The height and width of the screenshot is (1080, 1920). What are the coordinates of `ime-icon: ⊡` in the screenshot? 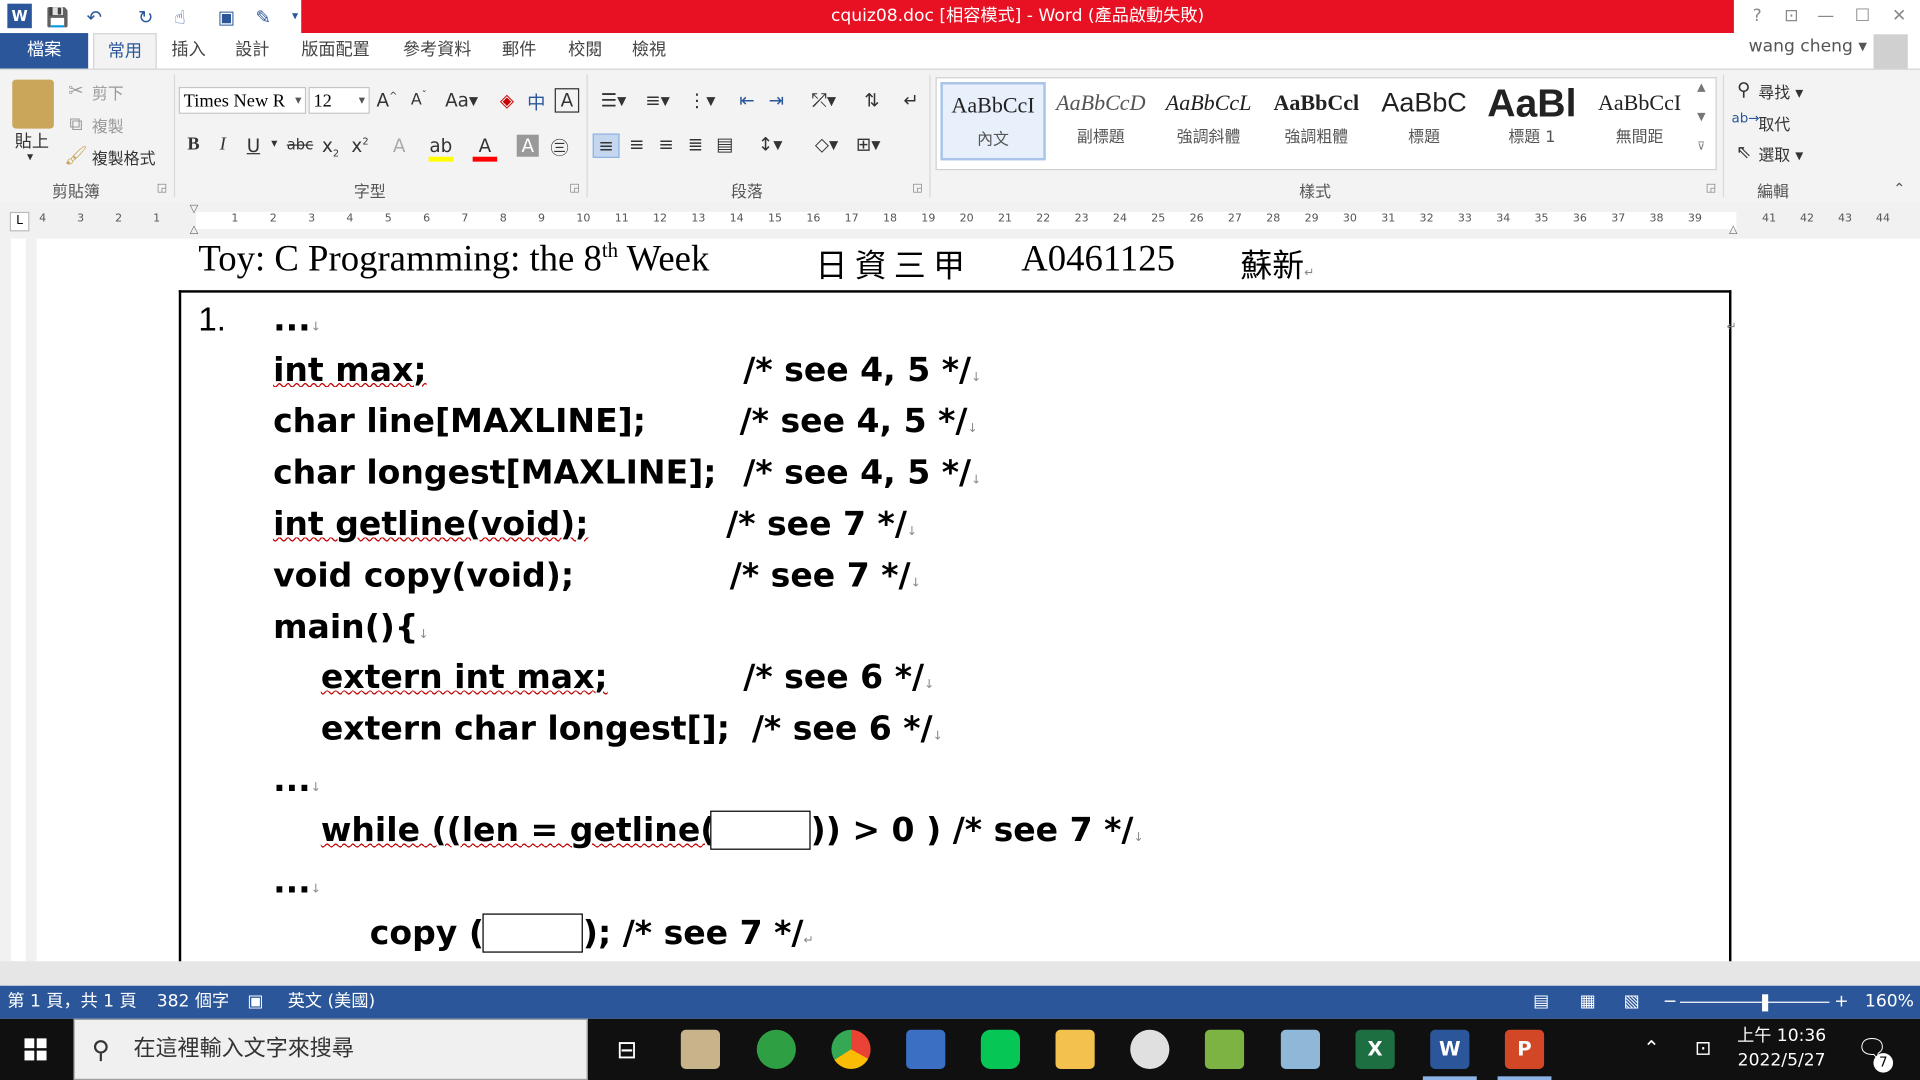 It's located at (1703, 1047).